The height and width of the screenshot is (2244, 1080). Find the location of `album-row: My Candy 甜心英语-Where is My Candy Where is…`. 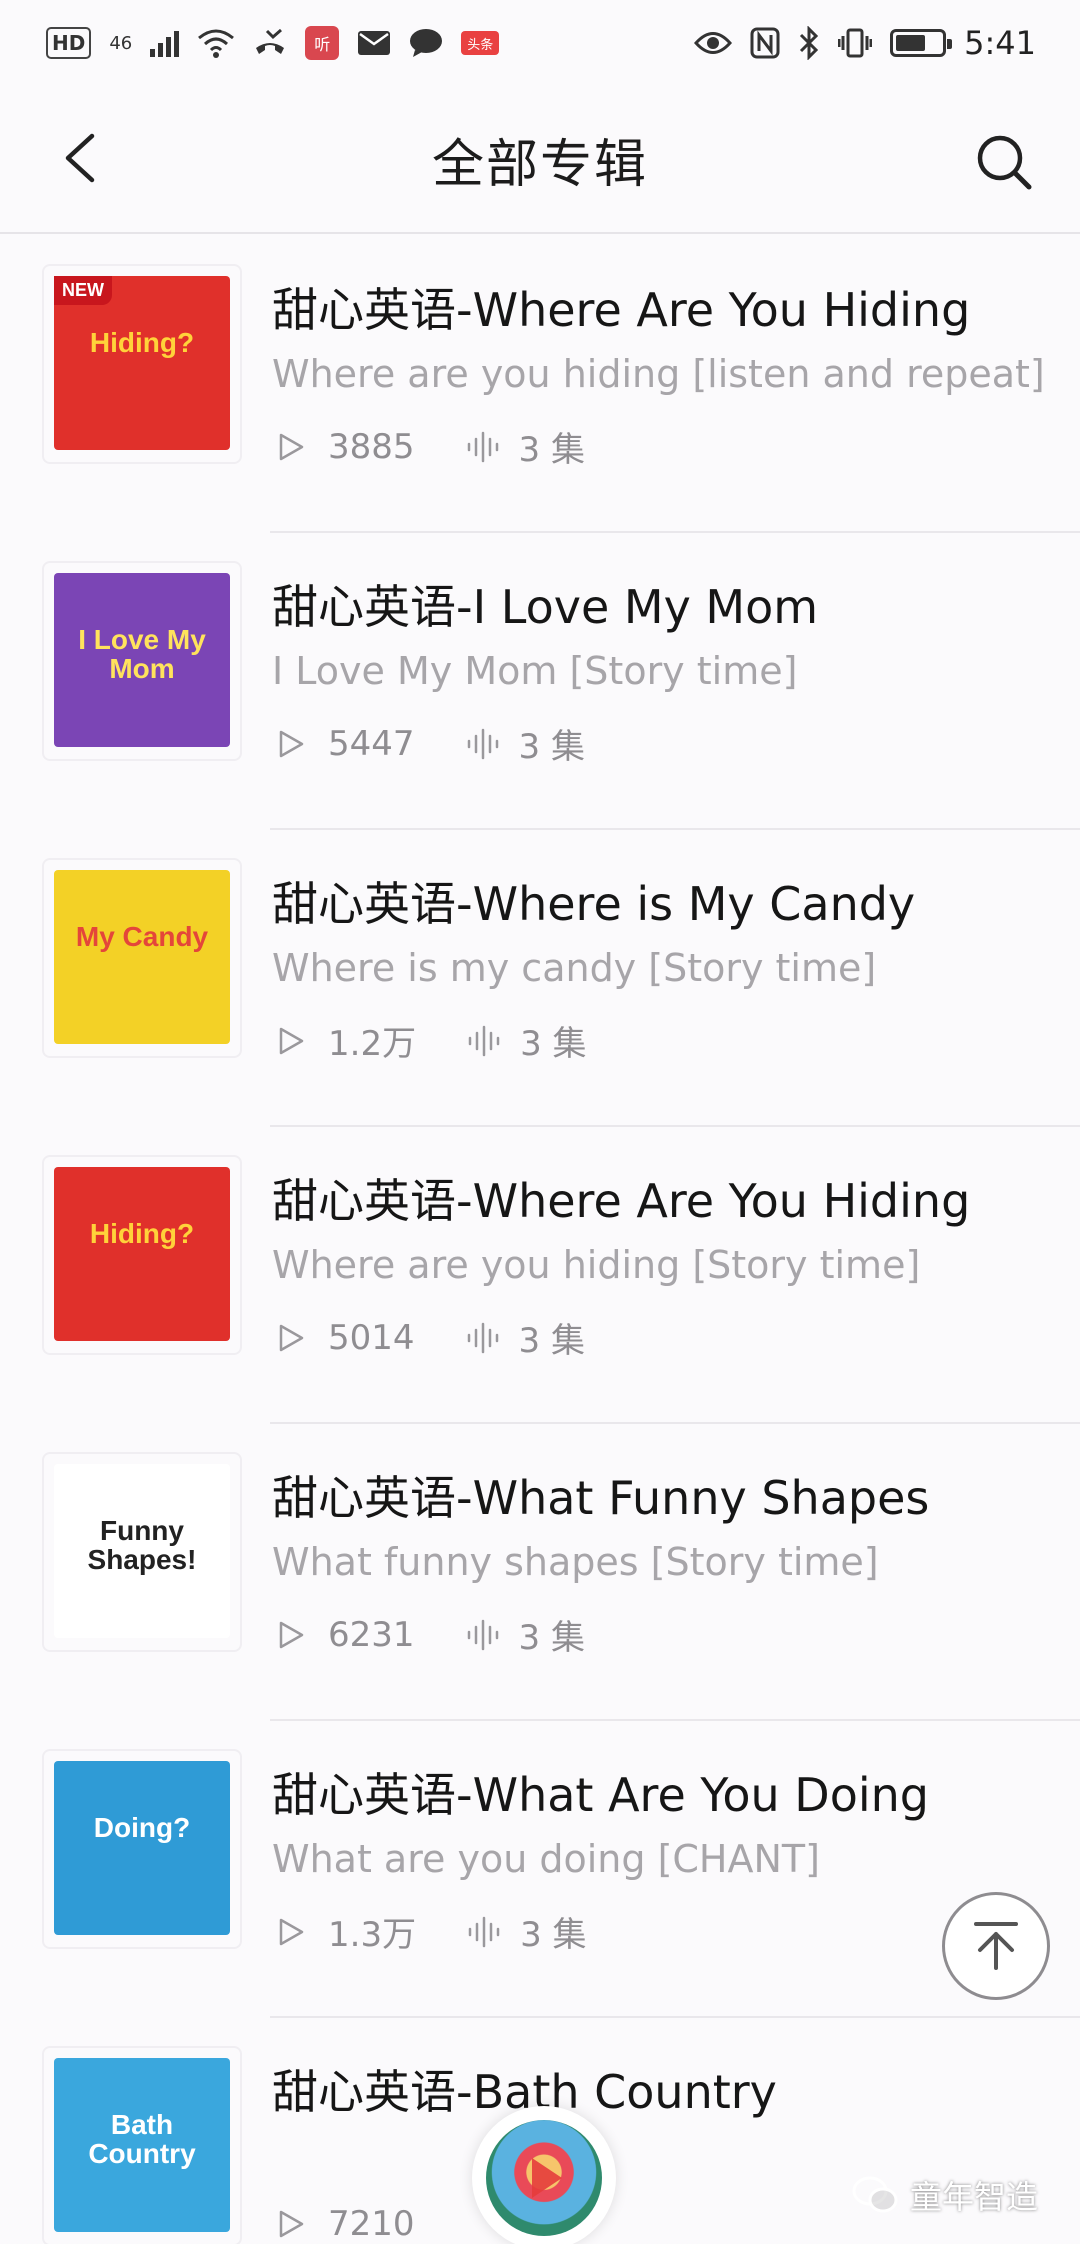

album-row: My Candy 甜心英语-Where is My Candy Where is… is located at coordinates (540, 978).